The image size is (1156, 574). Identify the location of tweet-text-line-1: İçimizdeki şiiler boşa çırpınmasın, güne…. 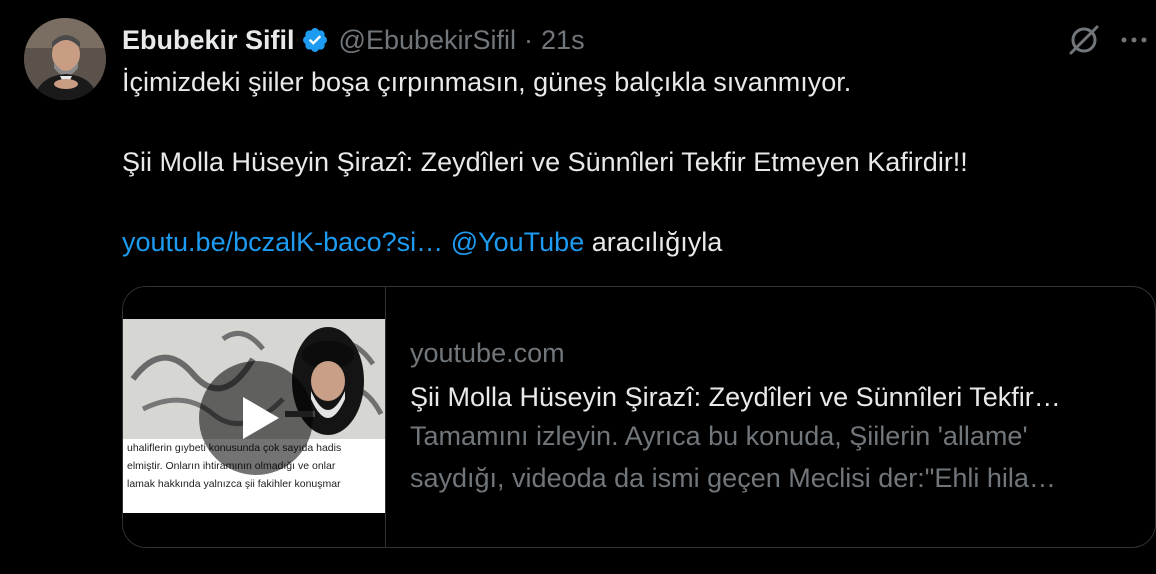
(487, 82).